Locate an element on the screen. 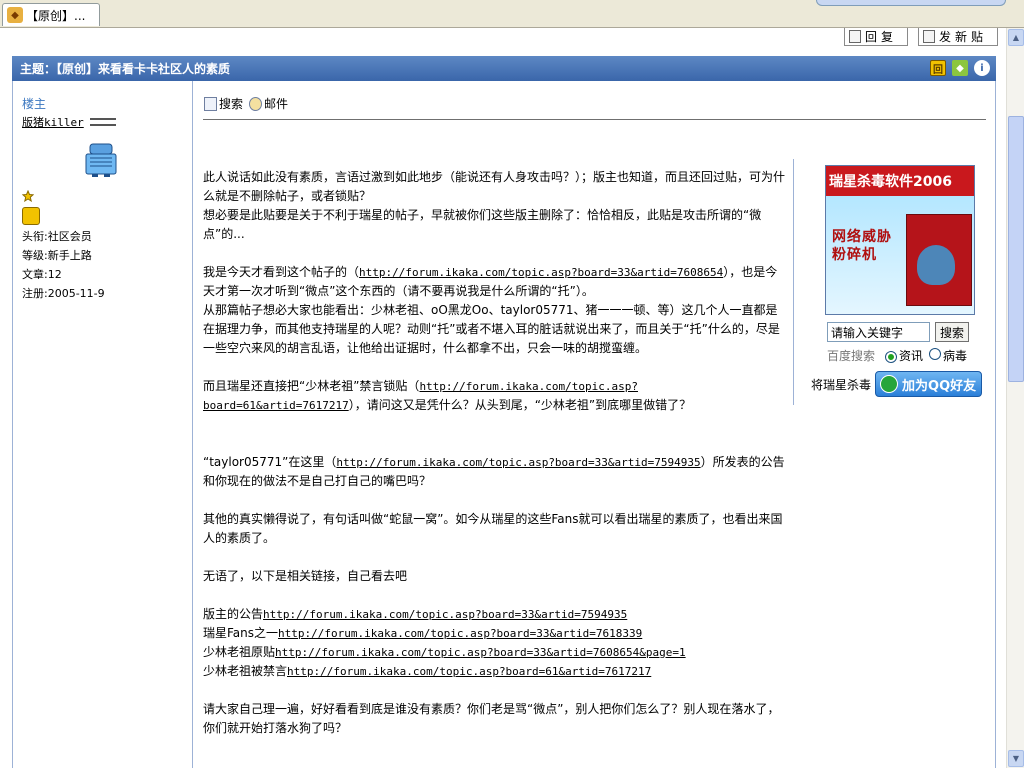 This screenshot has width=1024, height=768. ad-slogan-line2: 粉碎机 is located at coordinates (854, 255).